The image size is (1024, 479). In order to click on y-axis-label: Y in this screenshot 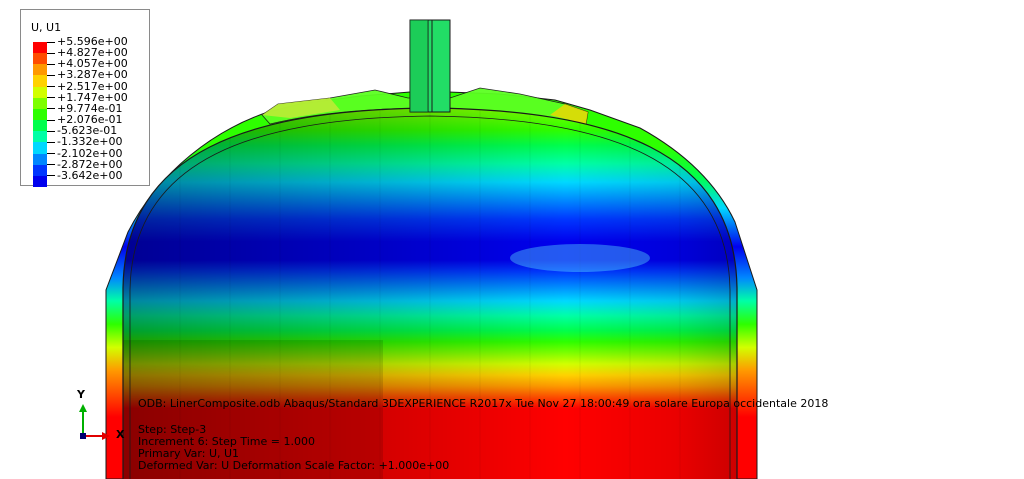, I will do `click(81, 394)`.